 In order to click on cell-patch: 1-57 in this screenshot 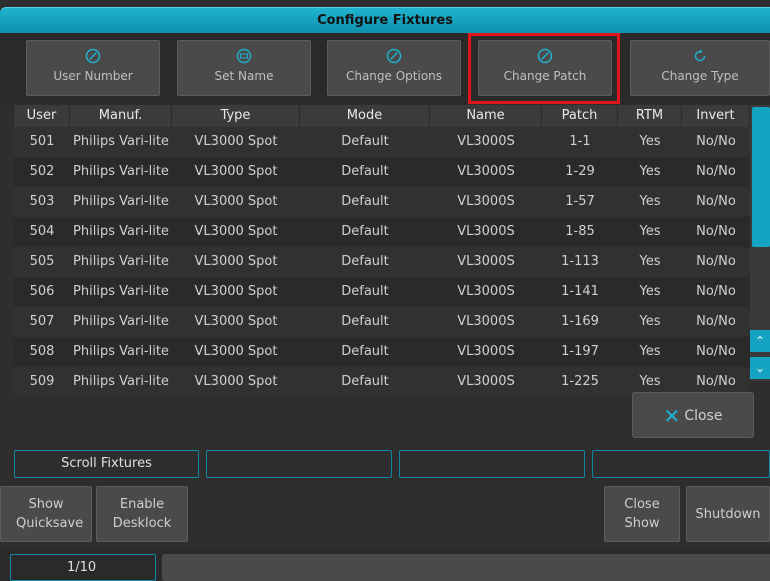, I will do `click(580, 201)`.